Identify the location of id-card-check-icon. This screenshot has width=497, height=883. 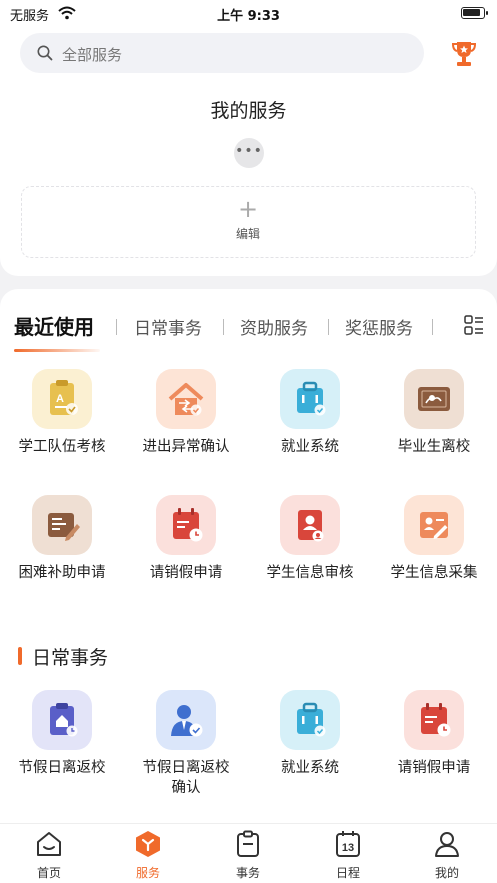
(310, 525).